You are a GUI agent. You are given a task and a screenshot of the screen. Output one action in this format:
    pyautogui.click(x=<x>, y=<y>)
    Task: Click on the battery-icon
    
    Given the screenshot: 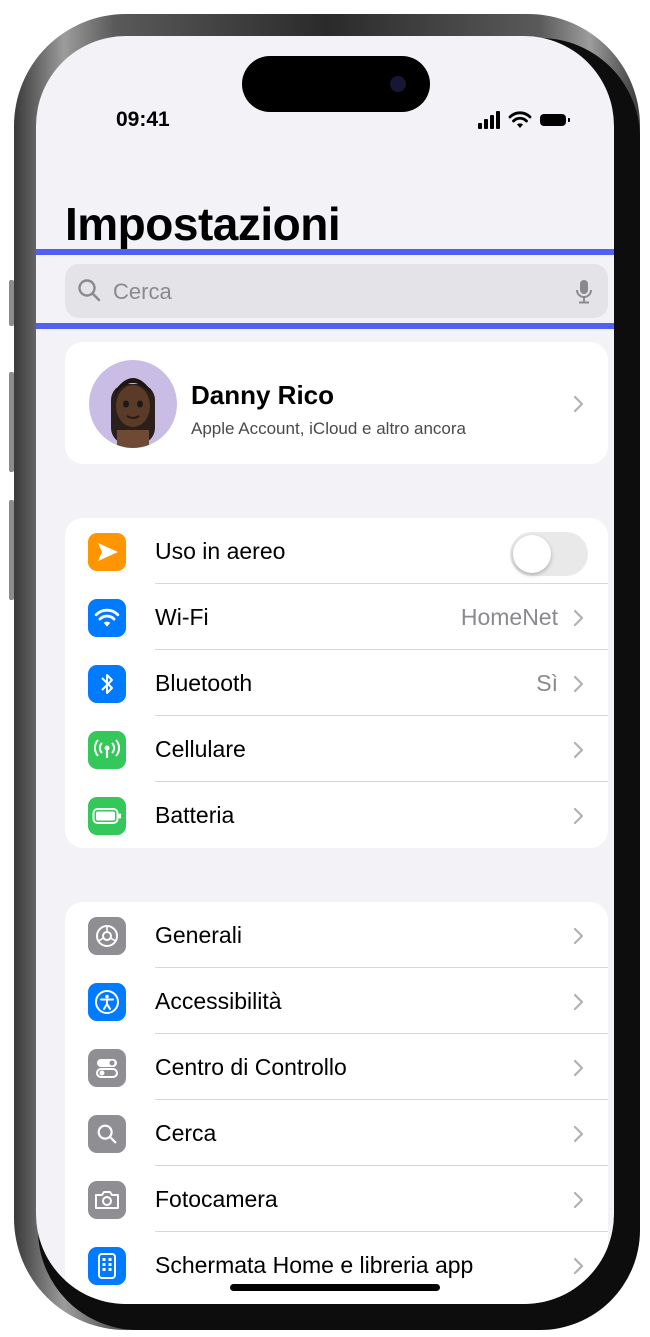 What is the action you would take?
    pyautogui.click(x=107, y=816)
    